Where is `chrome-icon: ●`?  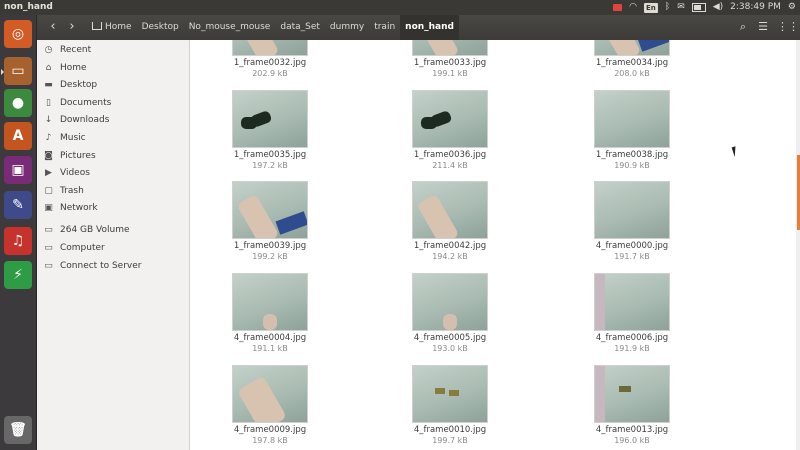 chrome-icon: ● is located at coordinates (18, 103).